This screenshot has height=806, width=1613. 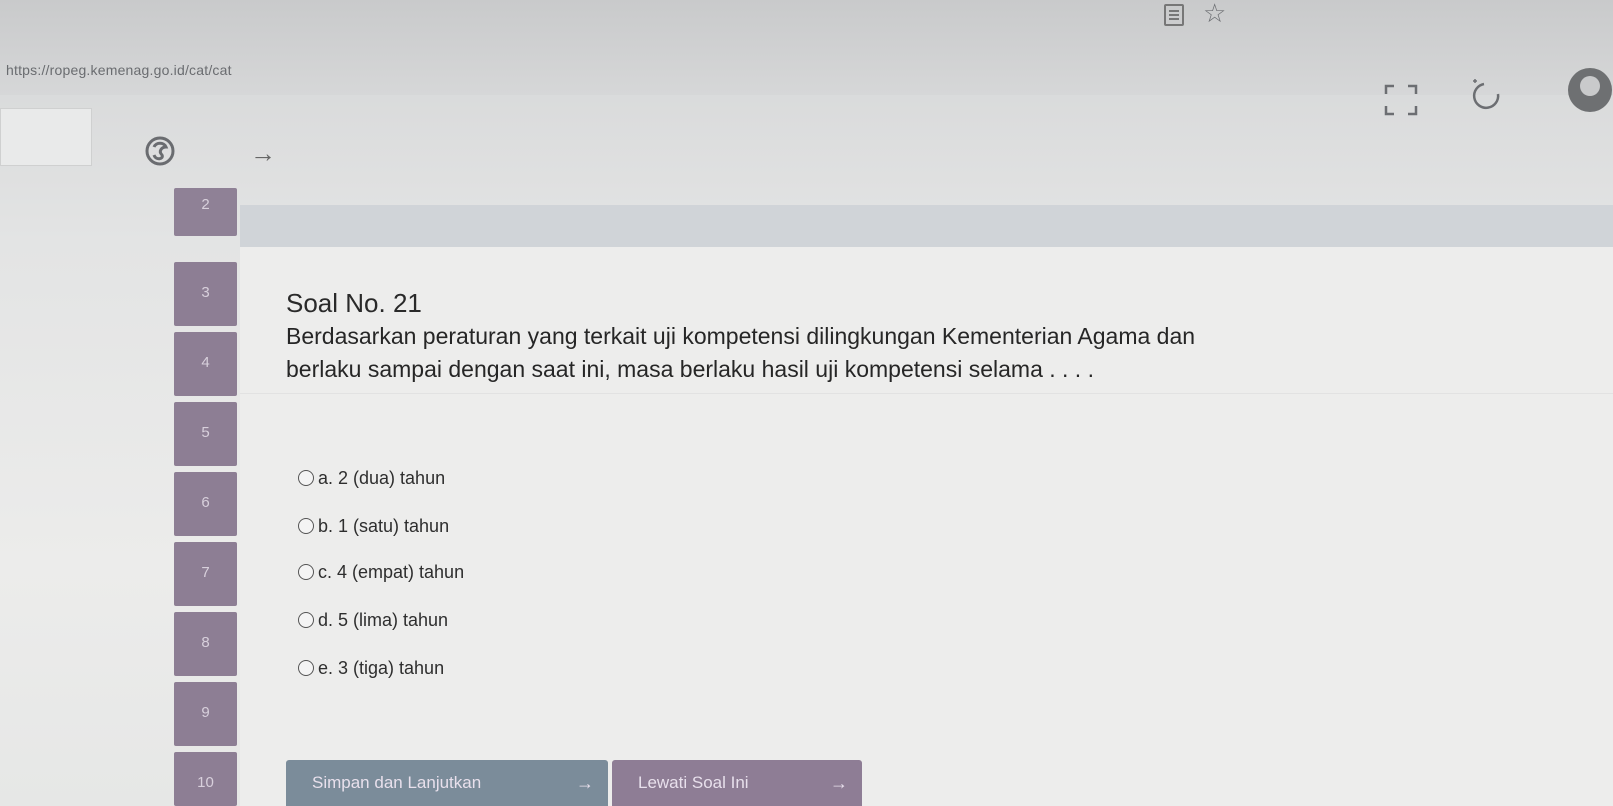 I want to click on side-tab, so click(x=46, y=137).